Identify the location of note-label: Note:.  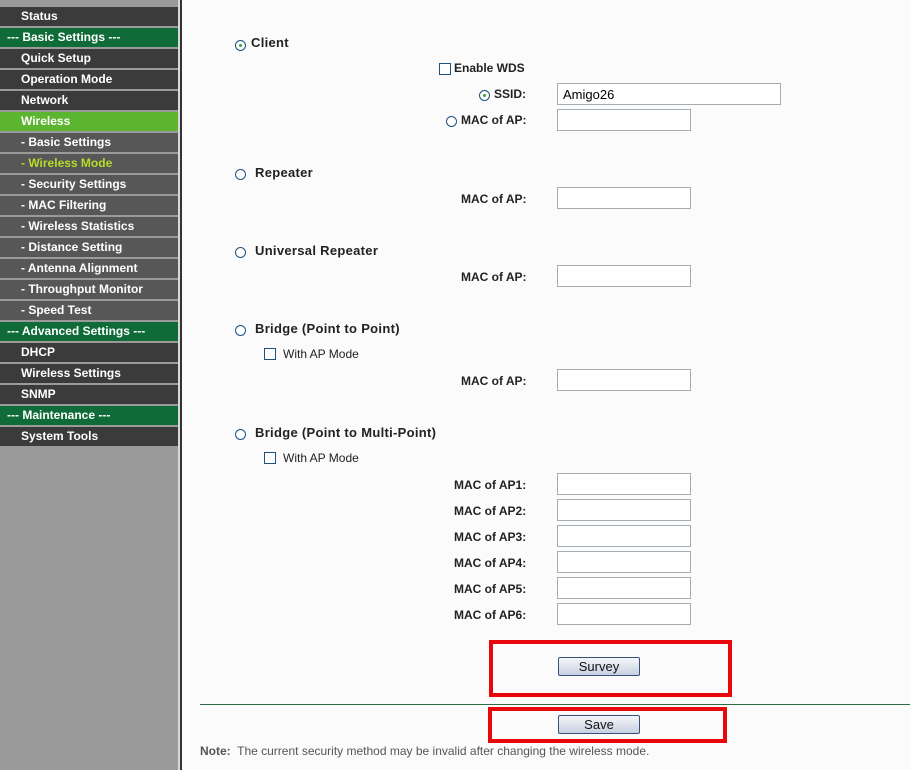
(215, 751).